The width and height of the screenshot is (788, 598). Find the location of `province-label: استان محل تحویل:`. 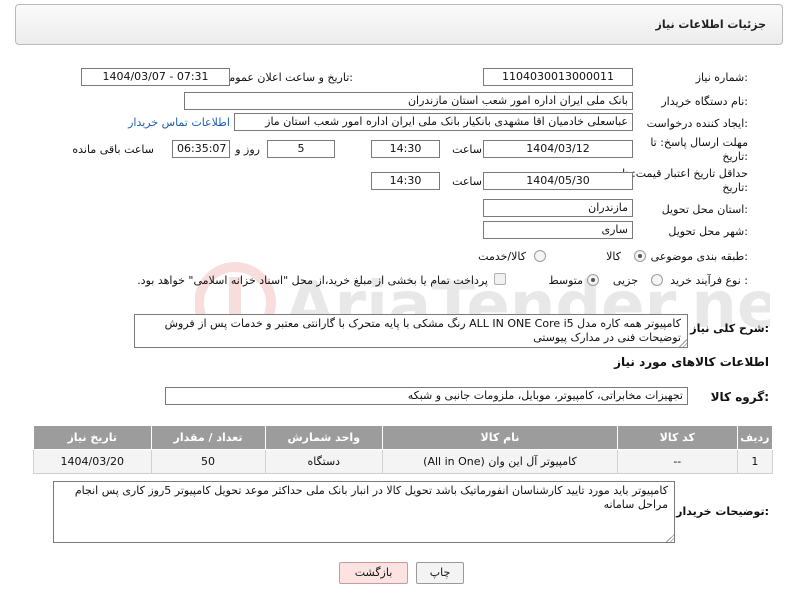

province-label: استان محل تحویل: is located at coordinates (704, 209).